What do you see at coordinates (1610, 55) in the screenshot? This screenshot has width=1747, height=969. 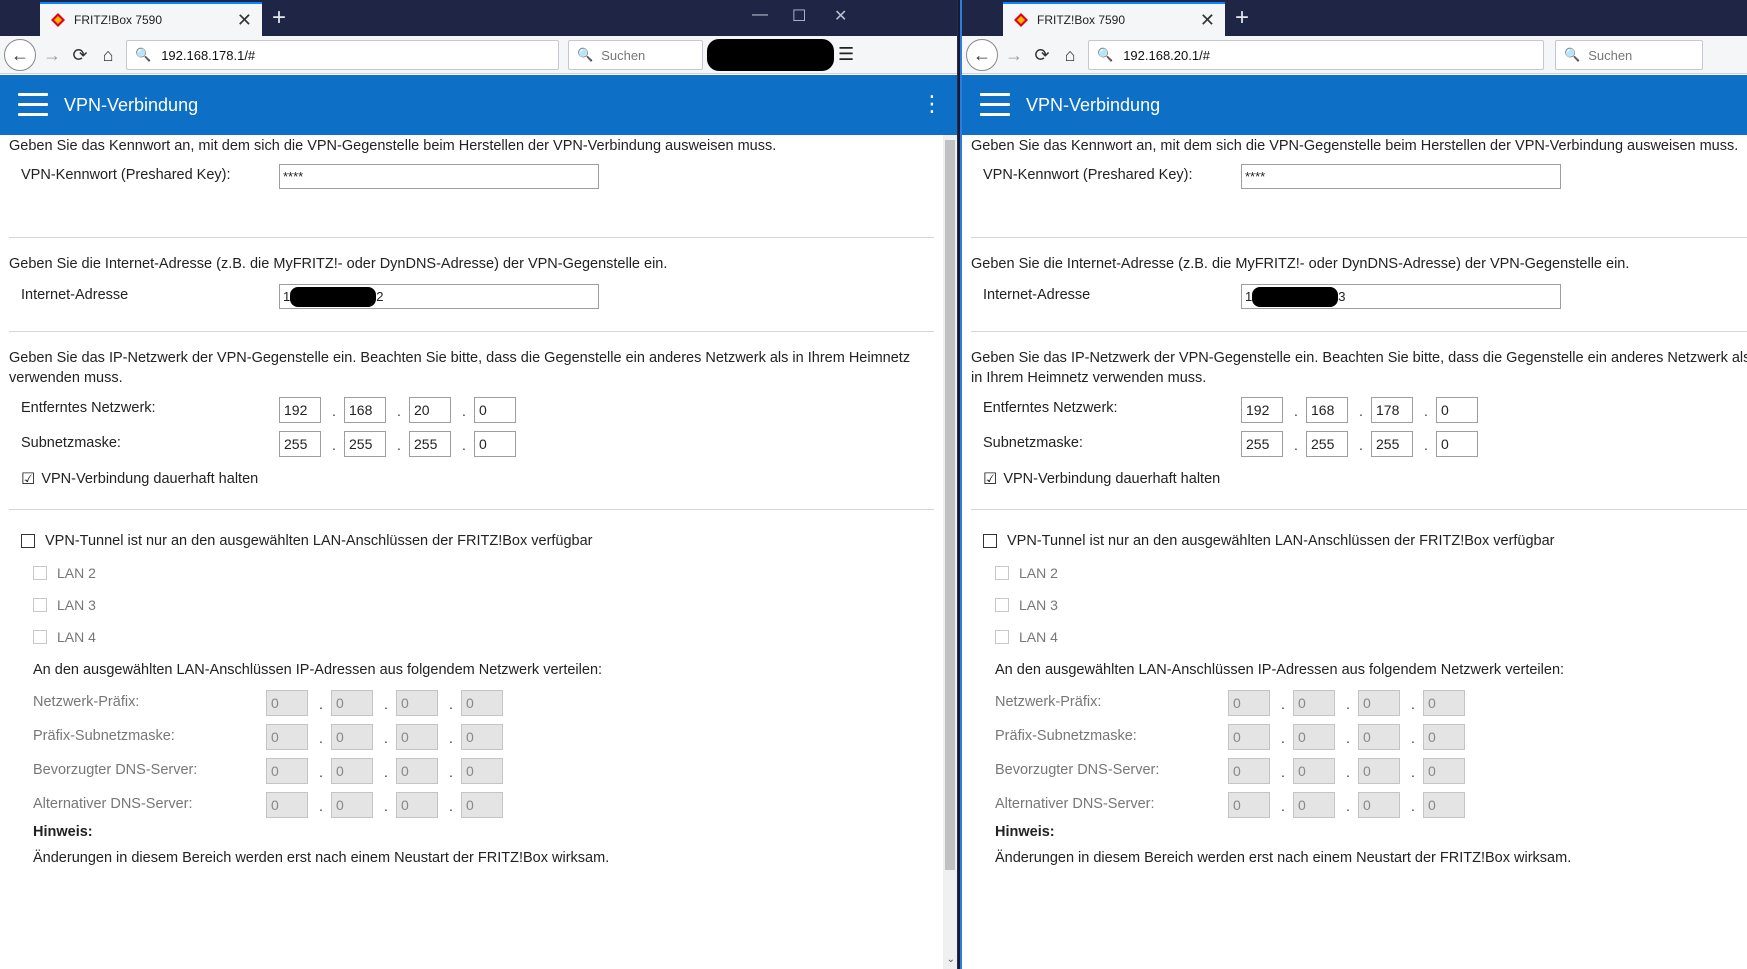 I see `search-placeholder: Suchen` at bounding box center [1610, 55].